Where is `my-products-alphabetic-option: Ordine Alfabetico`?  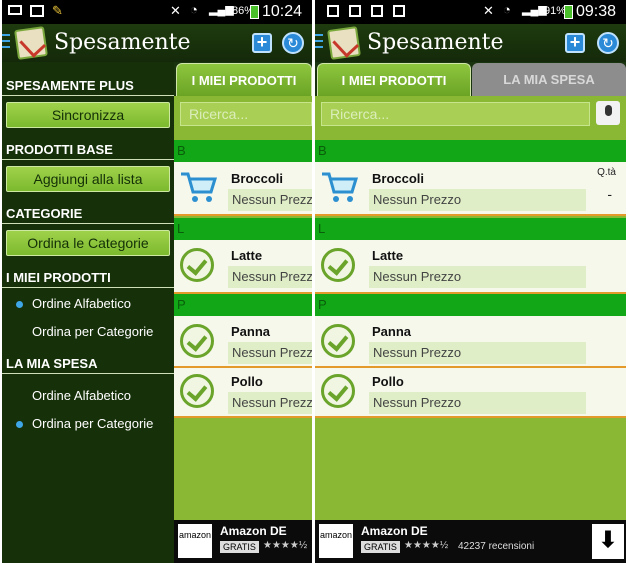 my-products-alphabetic-option: Ordine Alfabetico is located at coordinates (88, 304).